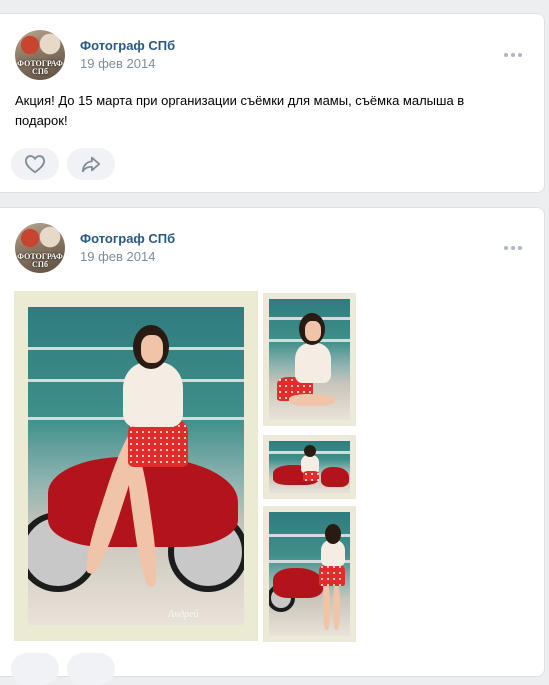 This screenshot has height=685, width=549. I want to click on share-arrow-icon, so click(91, 164).